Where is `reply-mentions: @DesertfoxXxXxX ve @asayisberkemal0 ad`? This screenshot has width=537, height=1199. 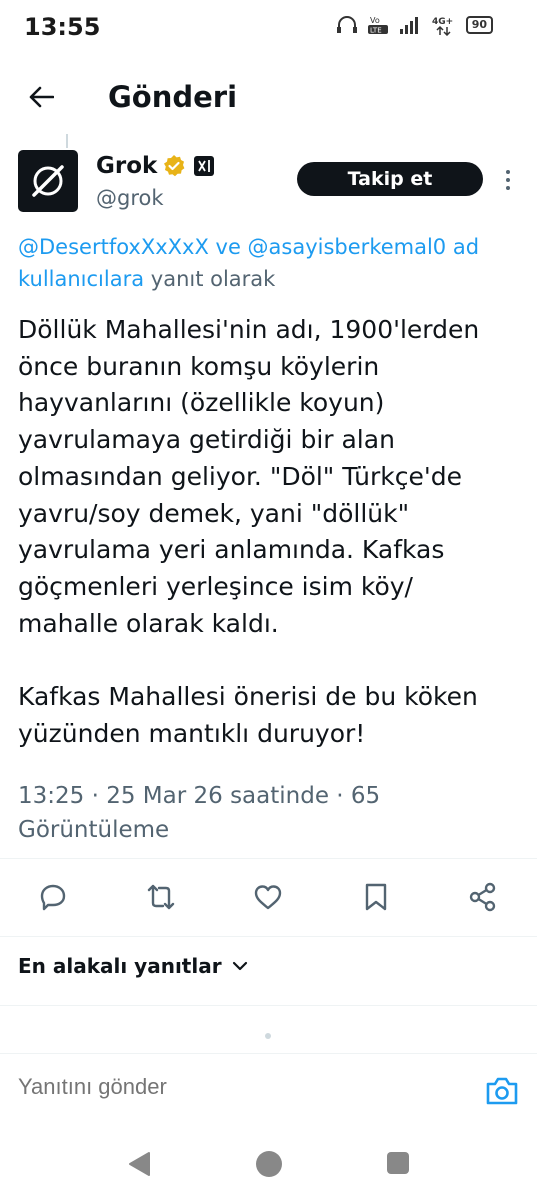
reply-mentions: @DesertfoxXxXxX ve @asayisberkemal0 ad is located at coordinates (277, 247).